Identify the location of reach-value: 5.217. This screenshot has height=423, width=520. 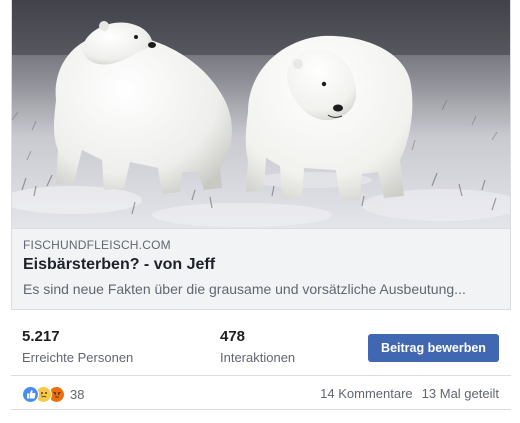
(41, 336).